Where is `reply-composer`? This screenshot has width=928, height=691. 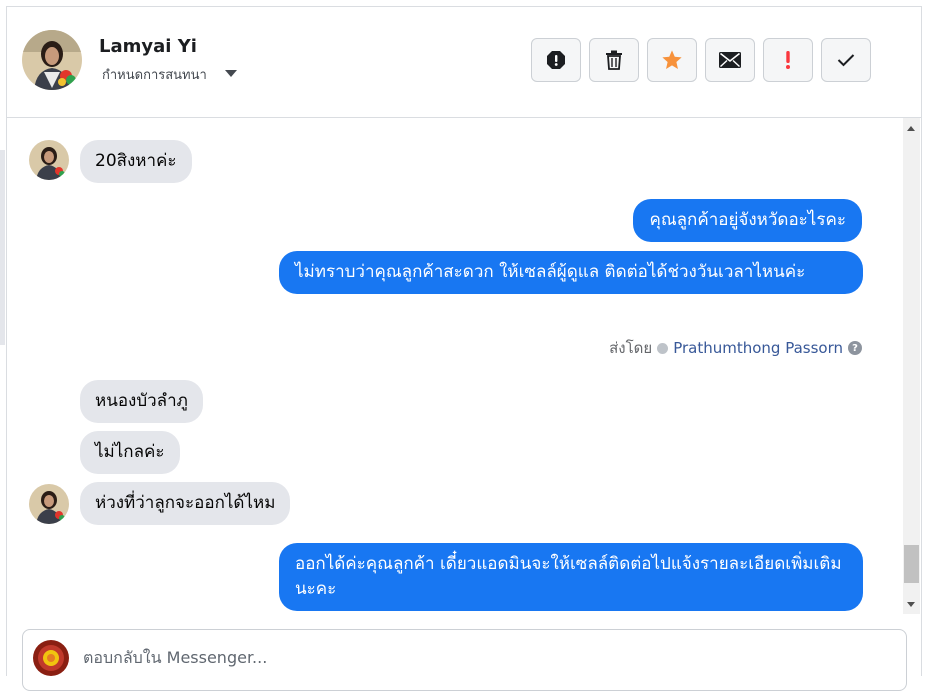
reply-composer is located at coordinates (464, 660).